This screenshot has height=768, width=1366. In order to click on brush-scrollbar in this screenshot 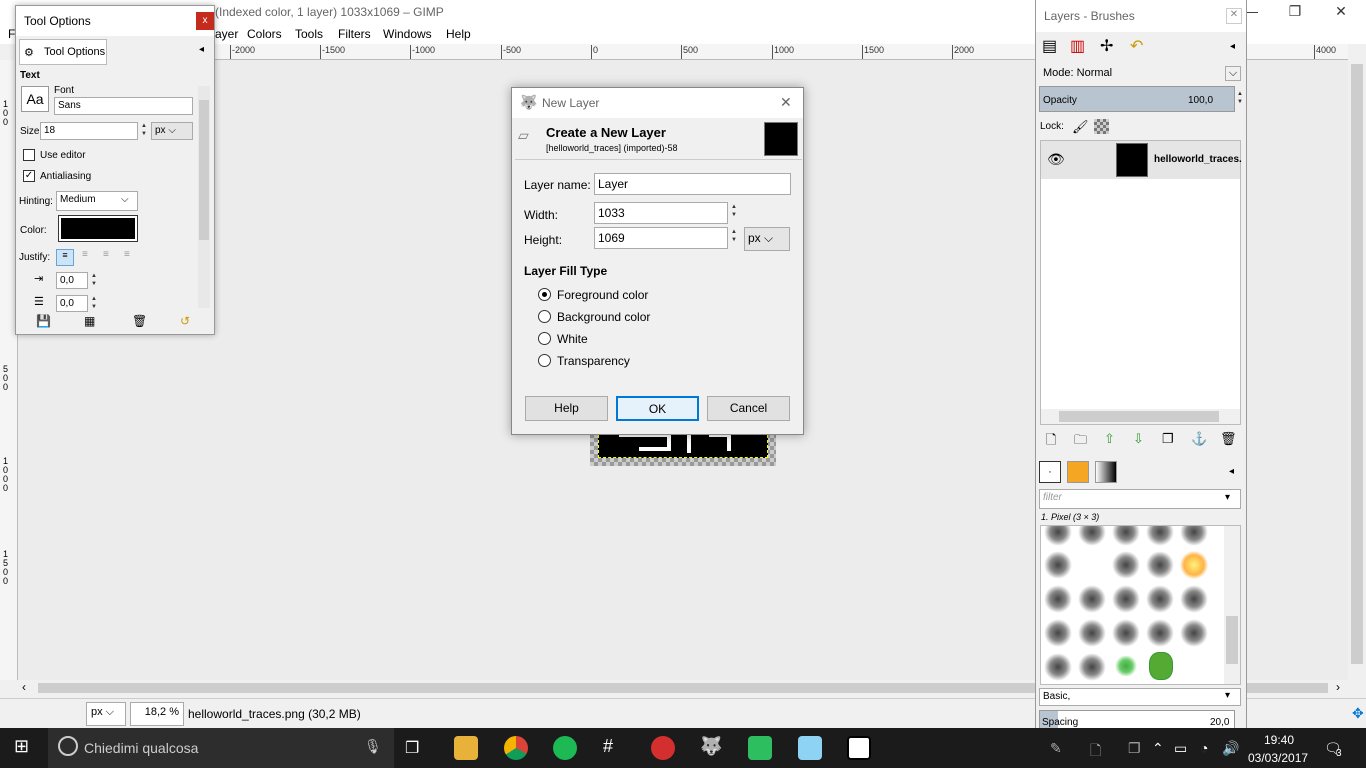, I will do `click(1232, 605)`.